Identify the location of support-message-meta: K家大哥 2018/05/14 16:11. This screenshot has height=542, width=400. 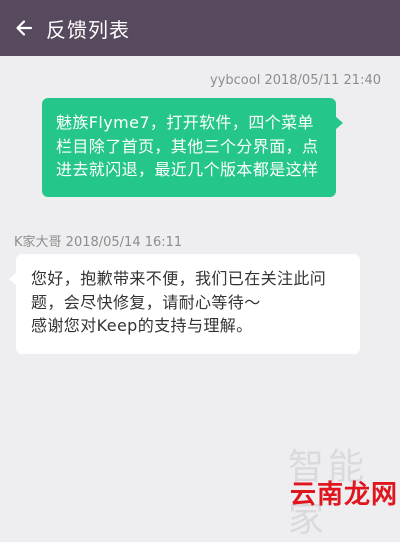
(98, 240).